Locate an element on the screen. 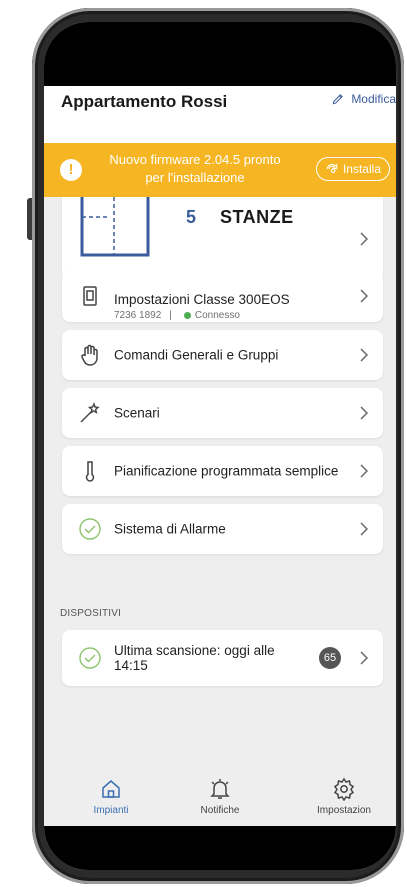 The height and width of the screenshot is (887, 407). bottom-bezel-area is located at coordinates (220, 848).